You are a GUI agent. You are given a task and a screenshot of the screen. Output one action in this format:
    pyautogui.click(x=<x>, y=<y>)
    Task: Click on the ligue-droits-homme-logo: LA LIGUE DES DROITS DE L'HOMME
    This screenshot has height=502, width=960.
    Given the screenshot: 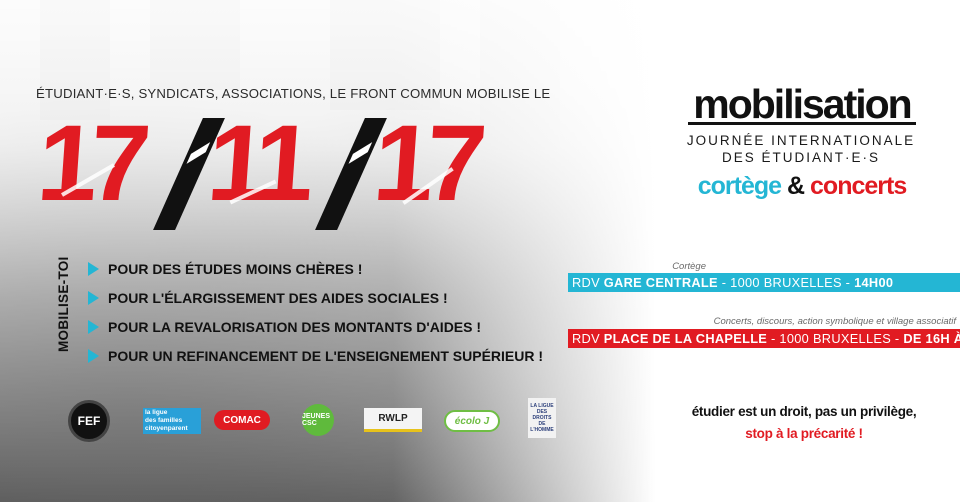 What is the action you would take?
    pyautogui.click(x=542, y=418)
    